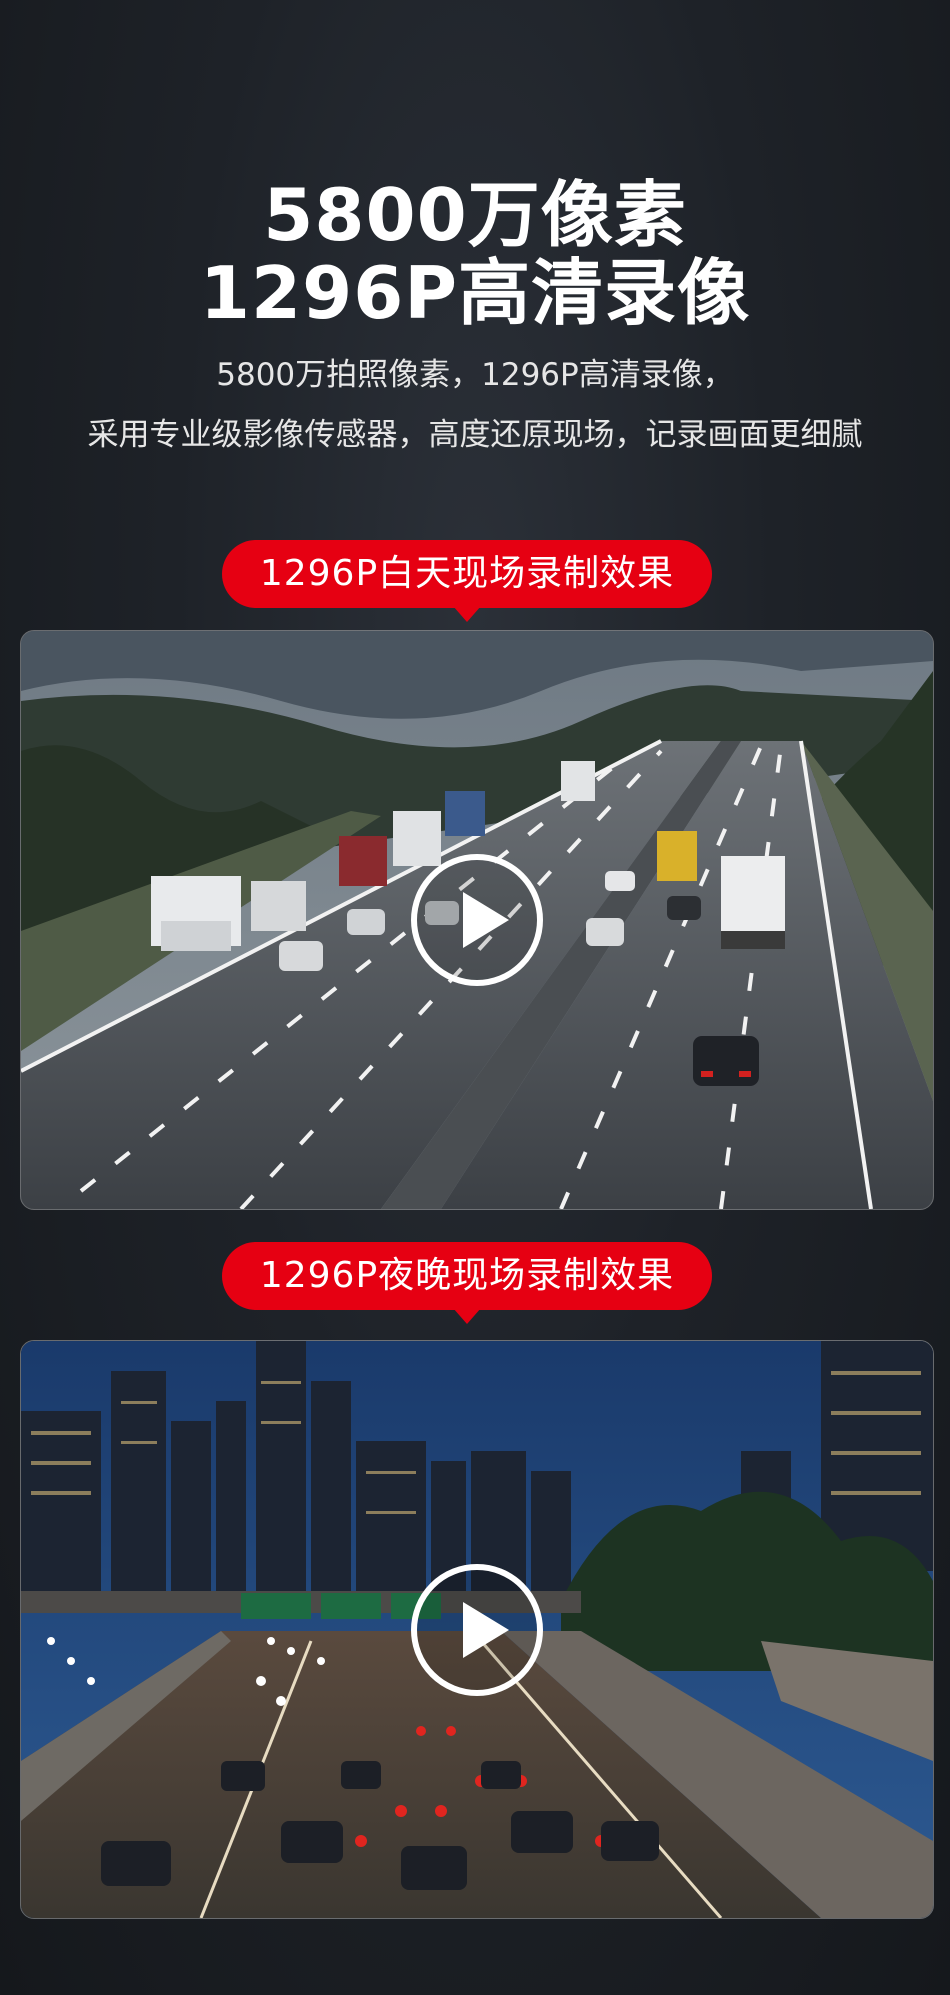  Describe the element at coordinates (475, 293) in the screenshot. I see `headline-1296p-recording: 1296P高清录像` at that location.